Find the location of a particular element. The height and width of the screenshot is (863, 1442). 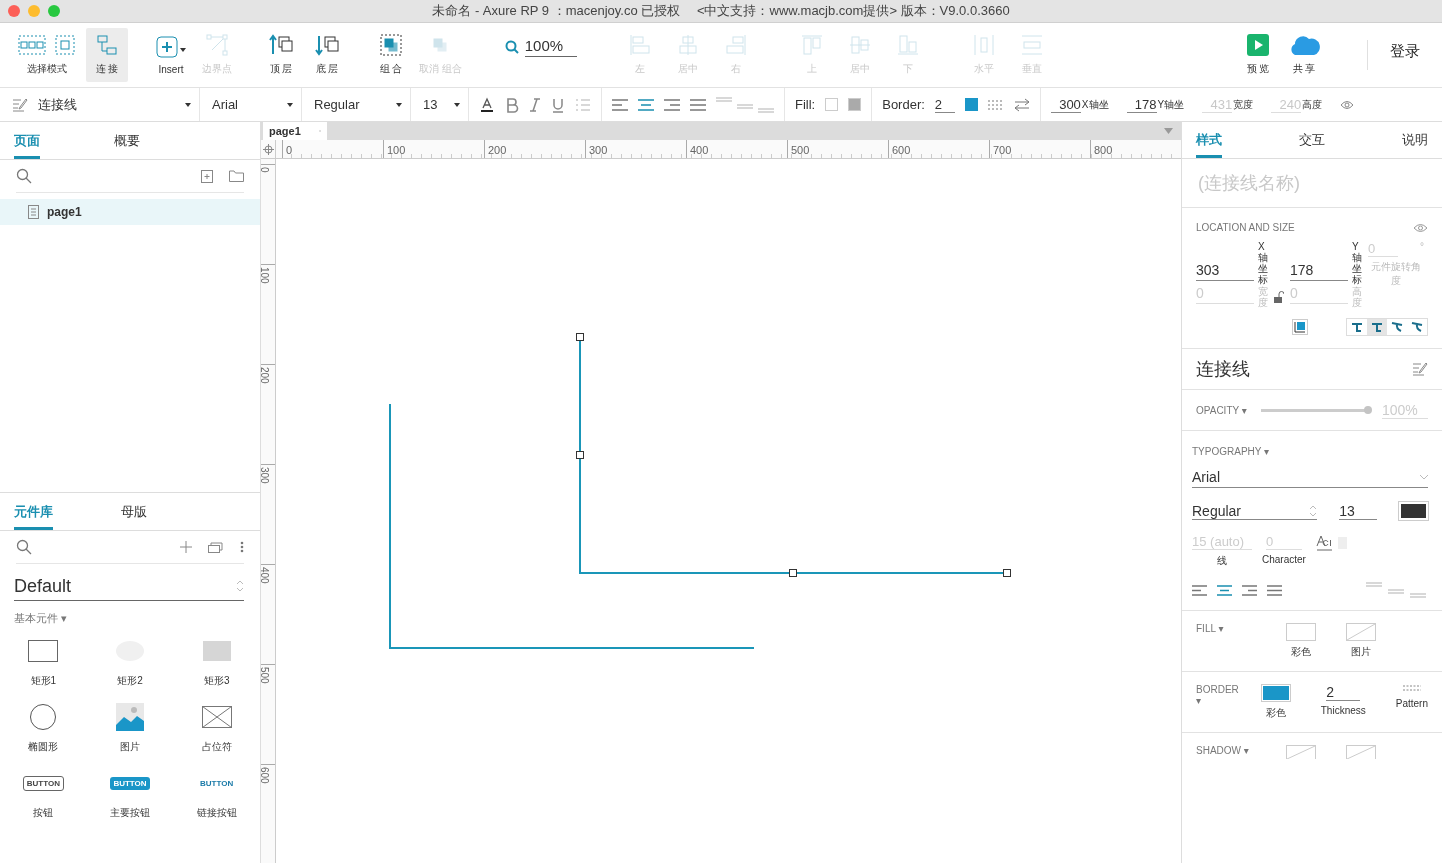

toolbar-button: 顶 层 is located at coordinates (281, 55).